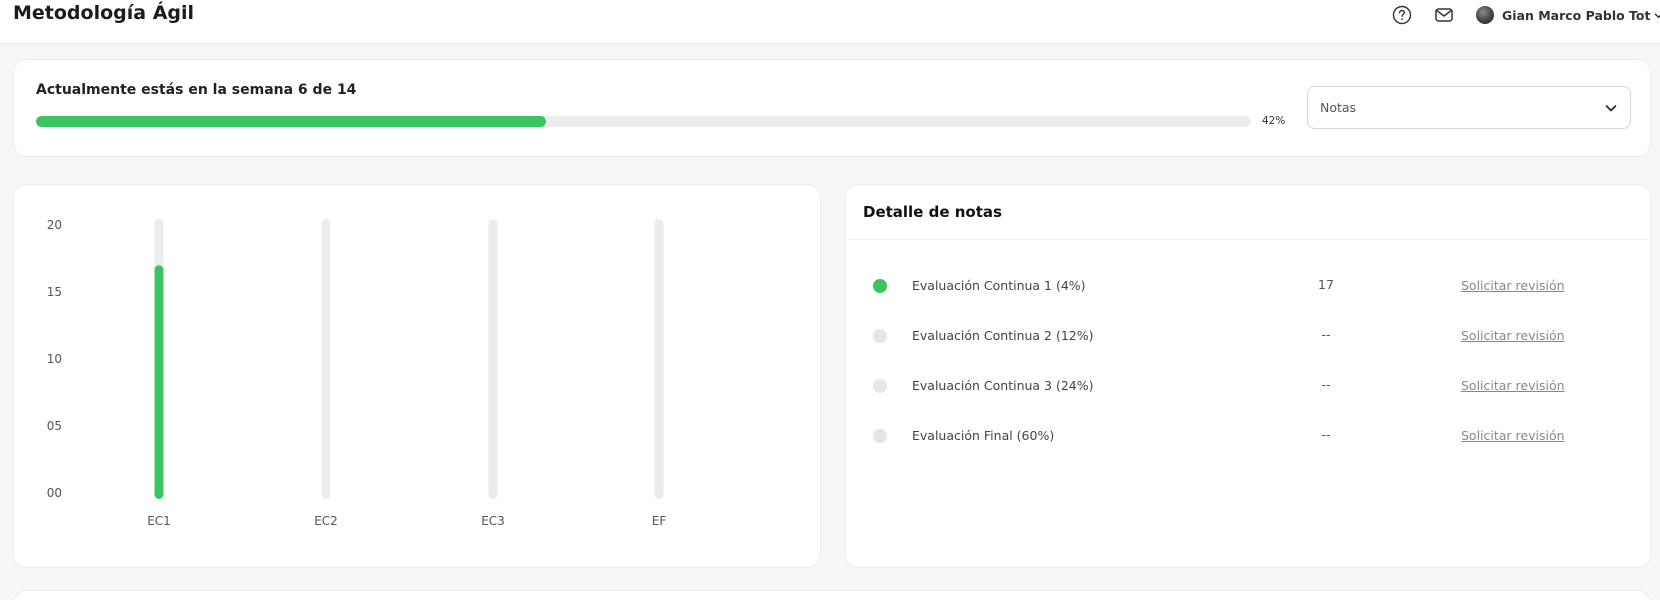 Image resolution: width=1660 pixels, height=600 pixels. I want to click on note-label: Evaluación Continua 2 (12%), so click(1003, 335).